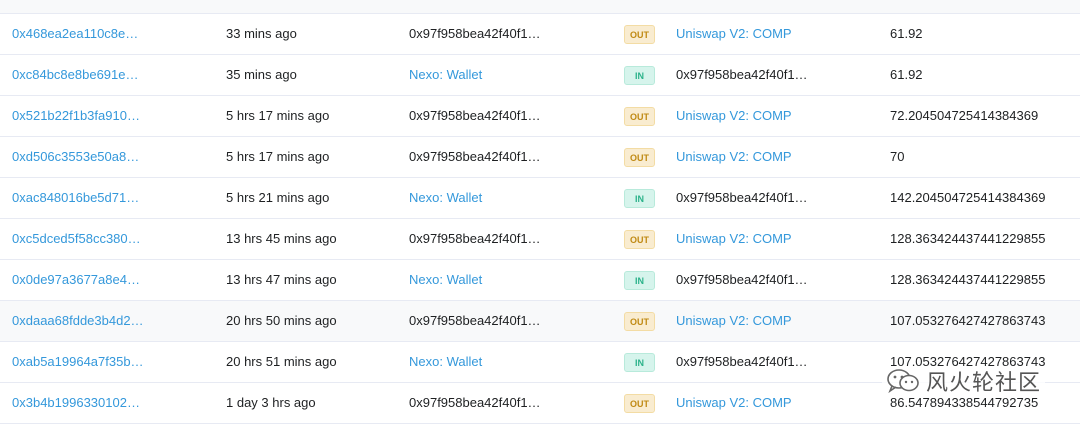 The image size is (1080, 424). I want to click on age-text: 1 day 3 hrs ago, so click(271, 402).